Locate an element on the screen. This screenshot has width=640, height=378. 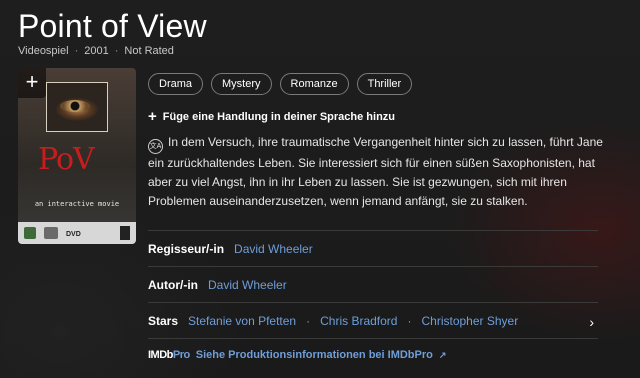
poster-title: PoV is located at coordinates (66, 159).